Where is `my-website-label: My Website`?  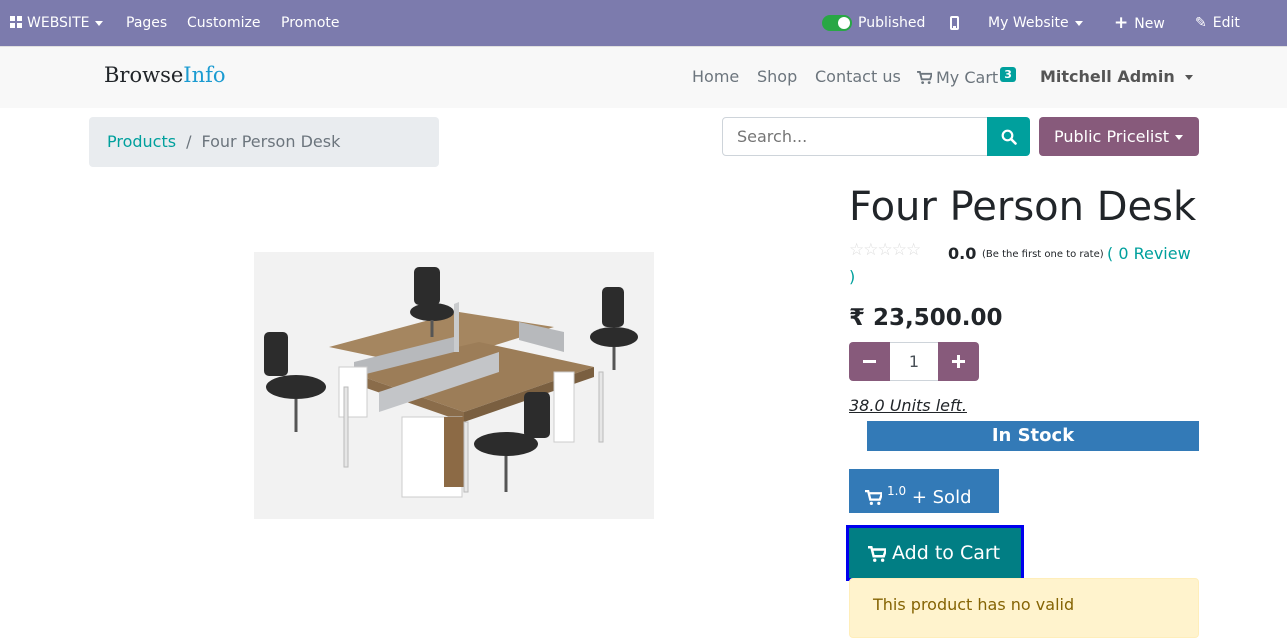
my-website-label: My Website is located at coordinates (1028, 23).